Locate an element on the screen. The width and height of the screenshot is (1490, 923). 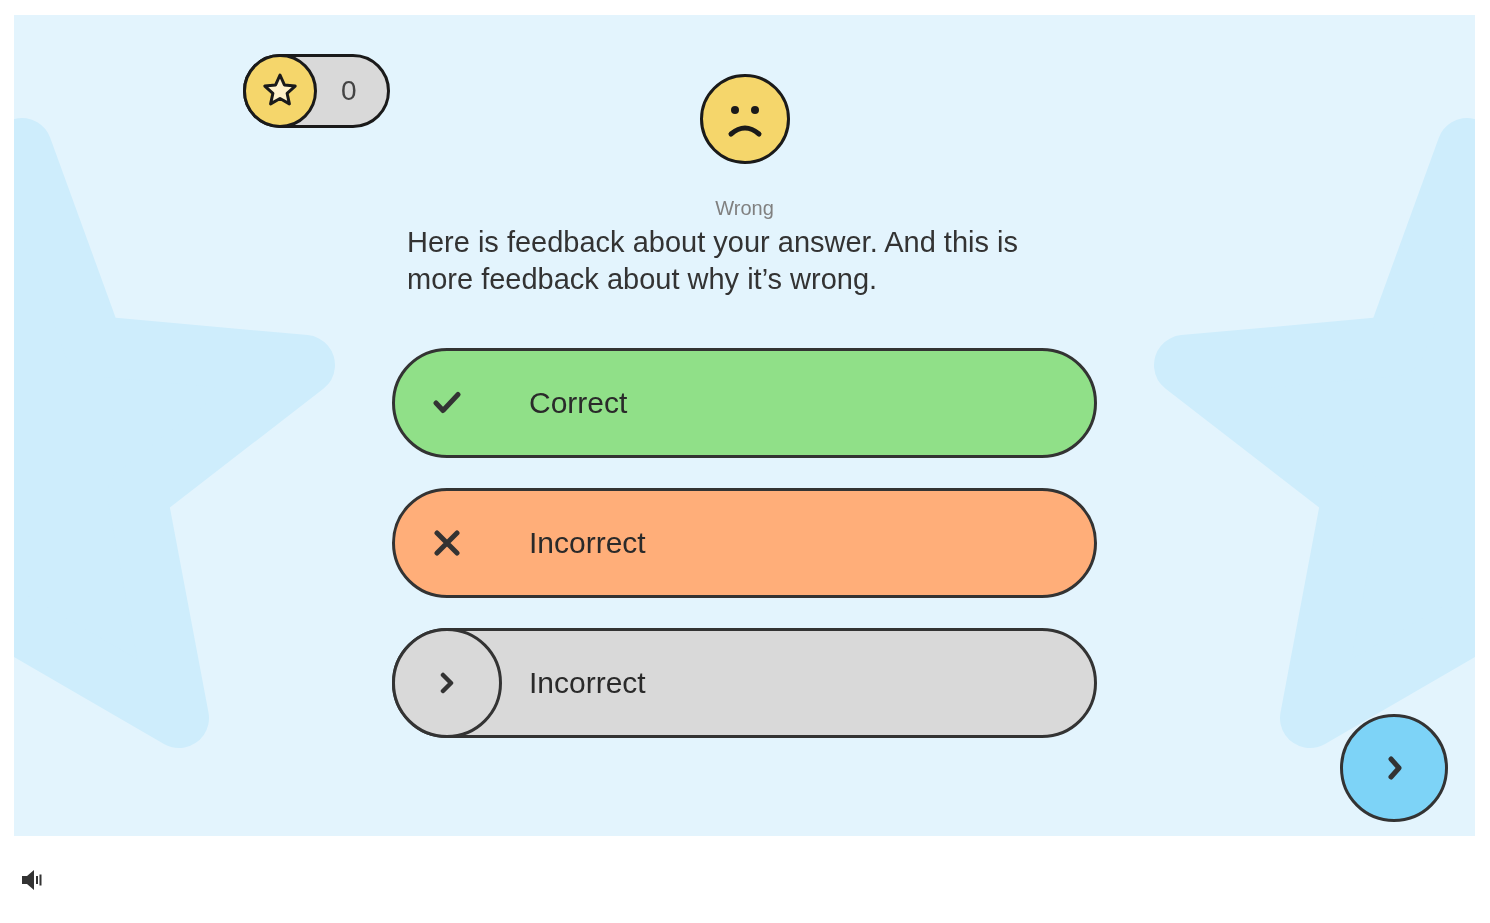
result-label: Wrong is located at coordinates (744, 208).